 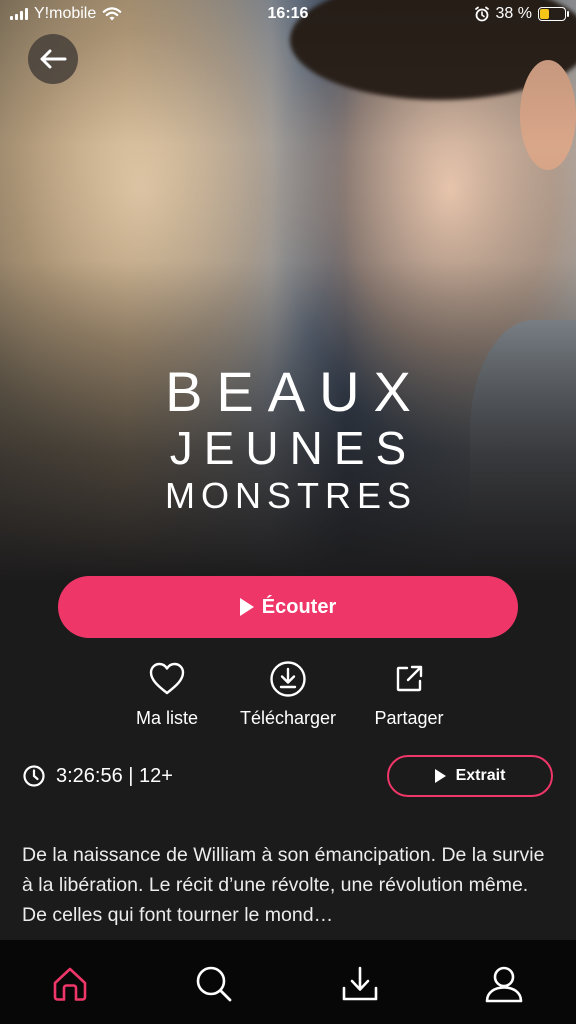 I want to click on my-list-button: Ma liste, so click(x=167, y=692).